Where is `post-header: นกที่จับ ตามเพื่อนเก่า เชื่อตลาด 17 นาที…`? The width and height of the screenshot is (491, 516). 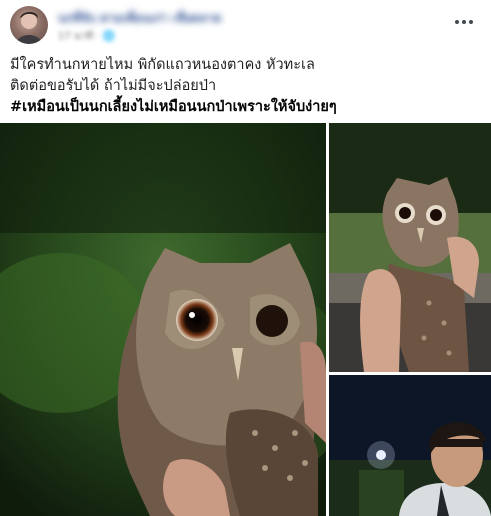
post-header: นกที่จับ ตามเพื่อนเก่า เชื่อตลาด 17 นาที… is located at coordinates (245, 23).